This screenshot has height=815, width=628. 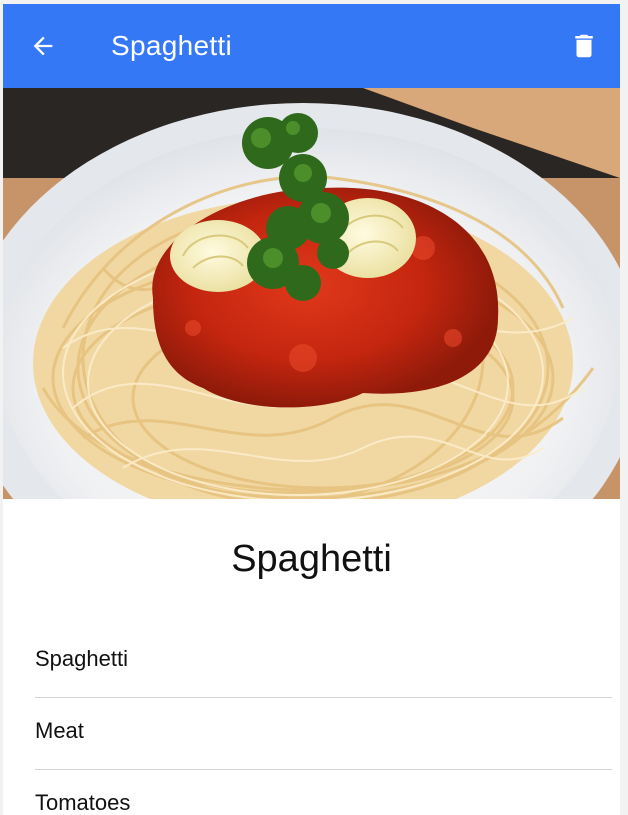 I want to click on delete-button, so click(x=584, y=46).